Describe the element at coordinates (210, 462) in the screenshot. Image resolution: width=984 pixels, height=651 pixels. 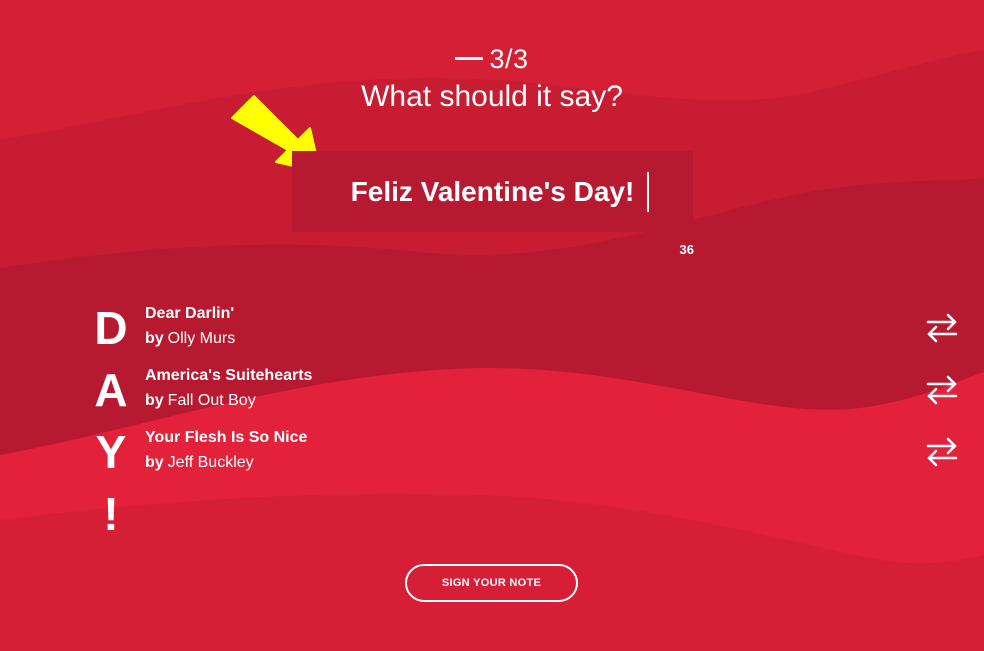
I see `artist-name: Jeff Buckley` at that location.